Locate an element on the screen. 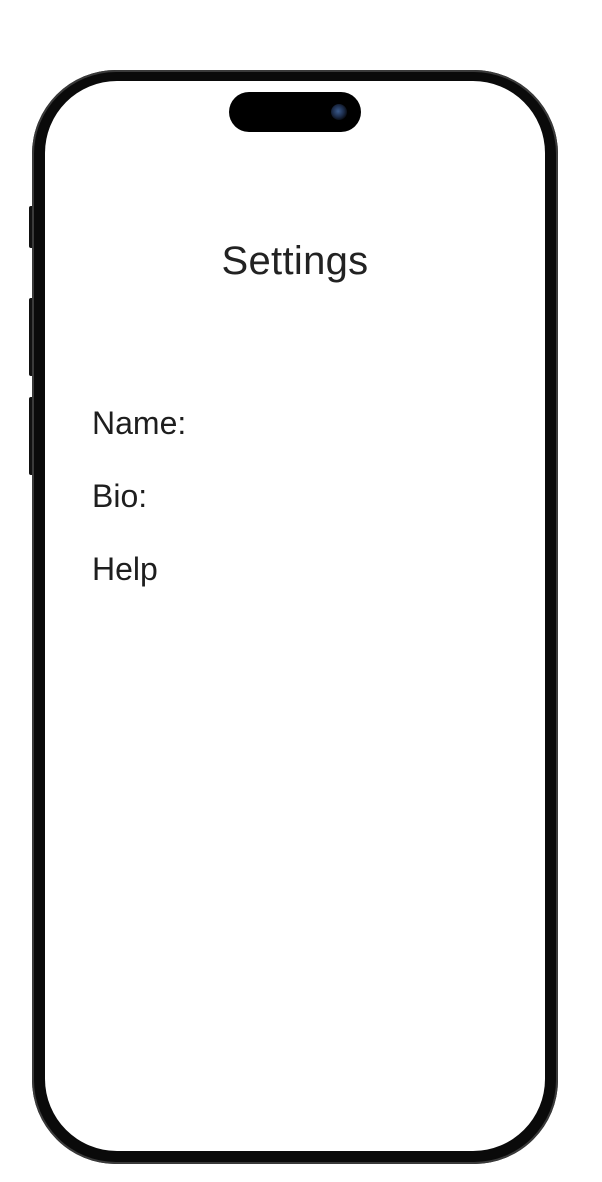  settings-item-bio: Bio: is located at coordinates (139, 510).